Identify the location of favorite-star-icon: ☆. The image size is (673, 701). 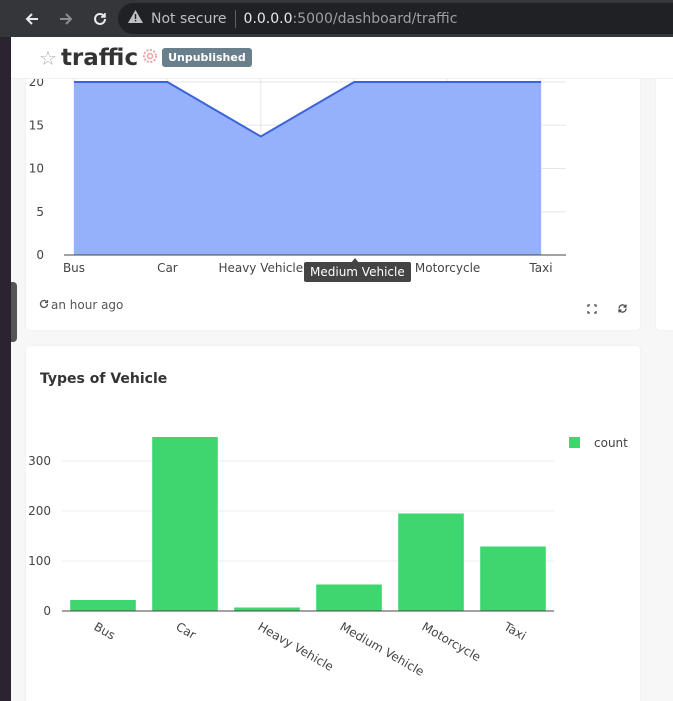
(48, 58).